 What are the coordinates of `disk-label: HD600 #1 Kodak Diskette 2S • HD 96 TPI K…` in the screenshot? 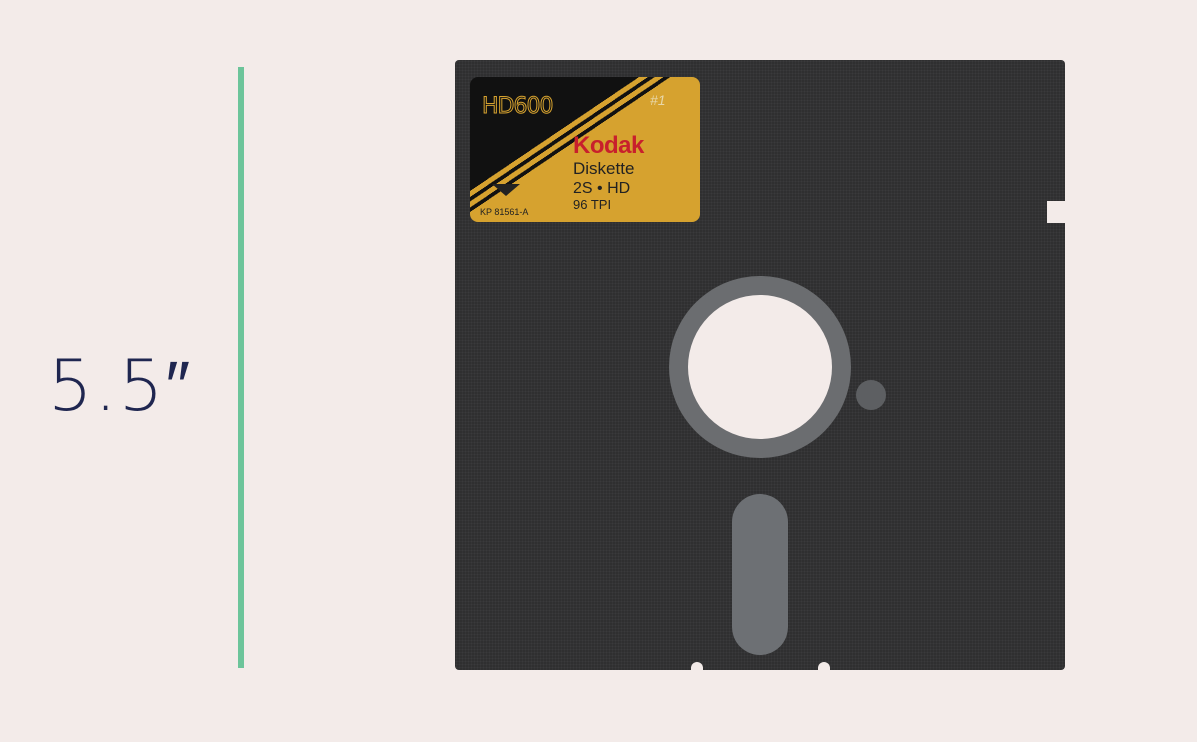 It's located at (585, 149).